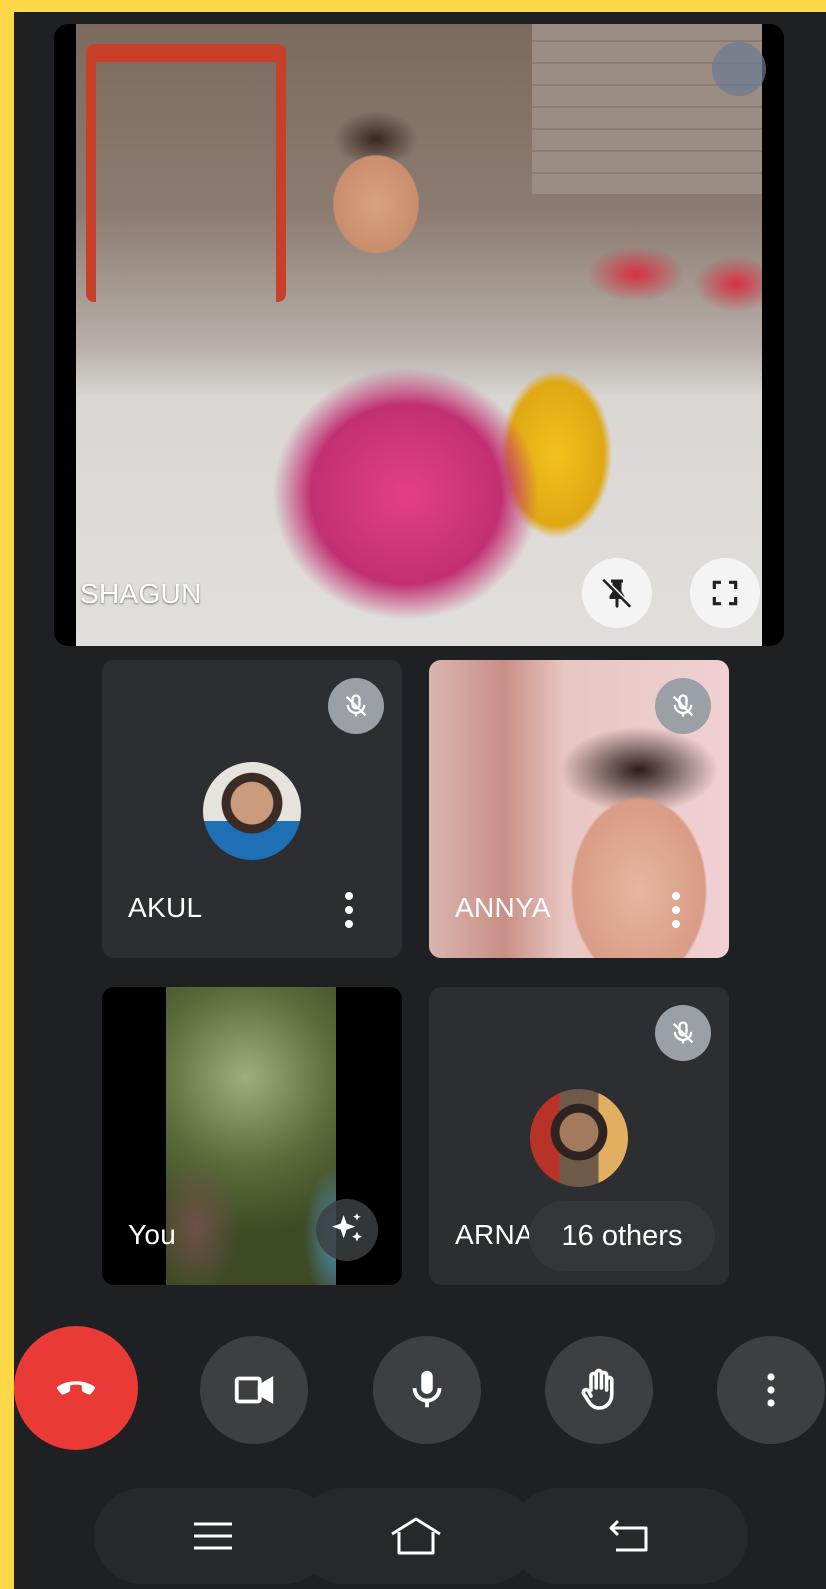 This screenshot has height=1589, width=826. I want to click on self-video-tile: You, so click(252, 1136).